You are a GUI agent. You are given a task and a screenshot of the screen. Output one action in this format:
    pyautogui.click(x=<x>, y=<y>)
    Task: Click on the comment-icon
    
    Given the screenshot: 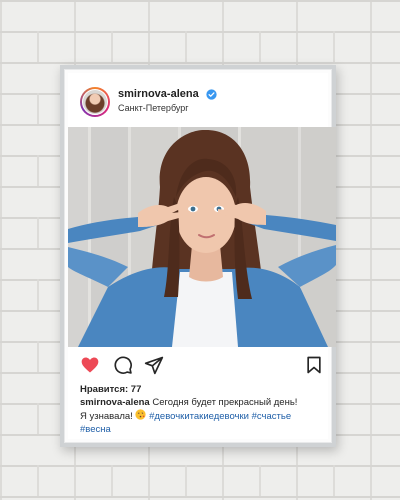 What is the action you would take?
    pyautogui.click(x=123, y=365)
    